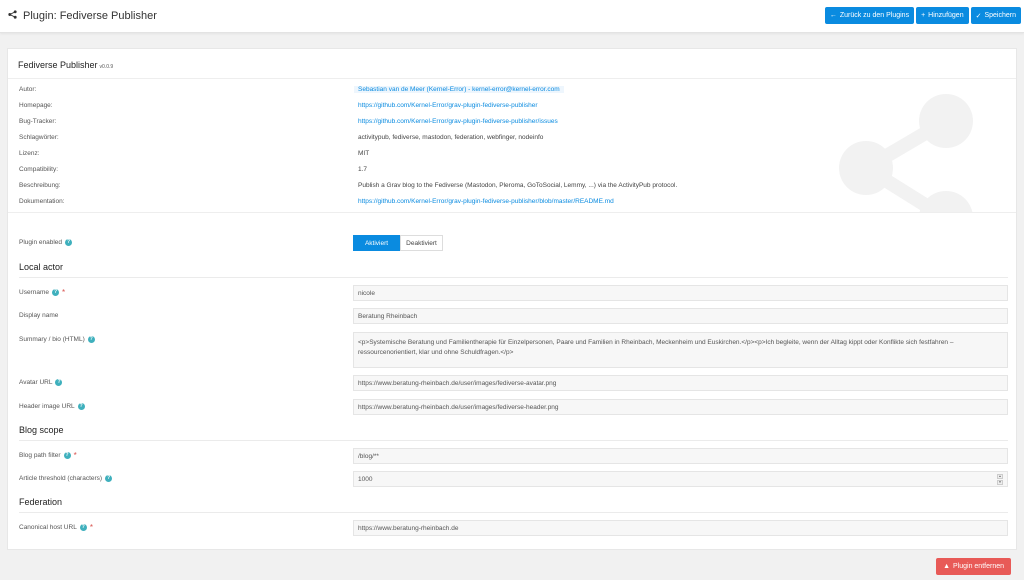 This screenshot has height=580, width=1024. I want to click on stepper-down-icon: ▼, so click(1000, 482).